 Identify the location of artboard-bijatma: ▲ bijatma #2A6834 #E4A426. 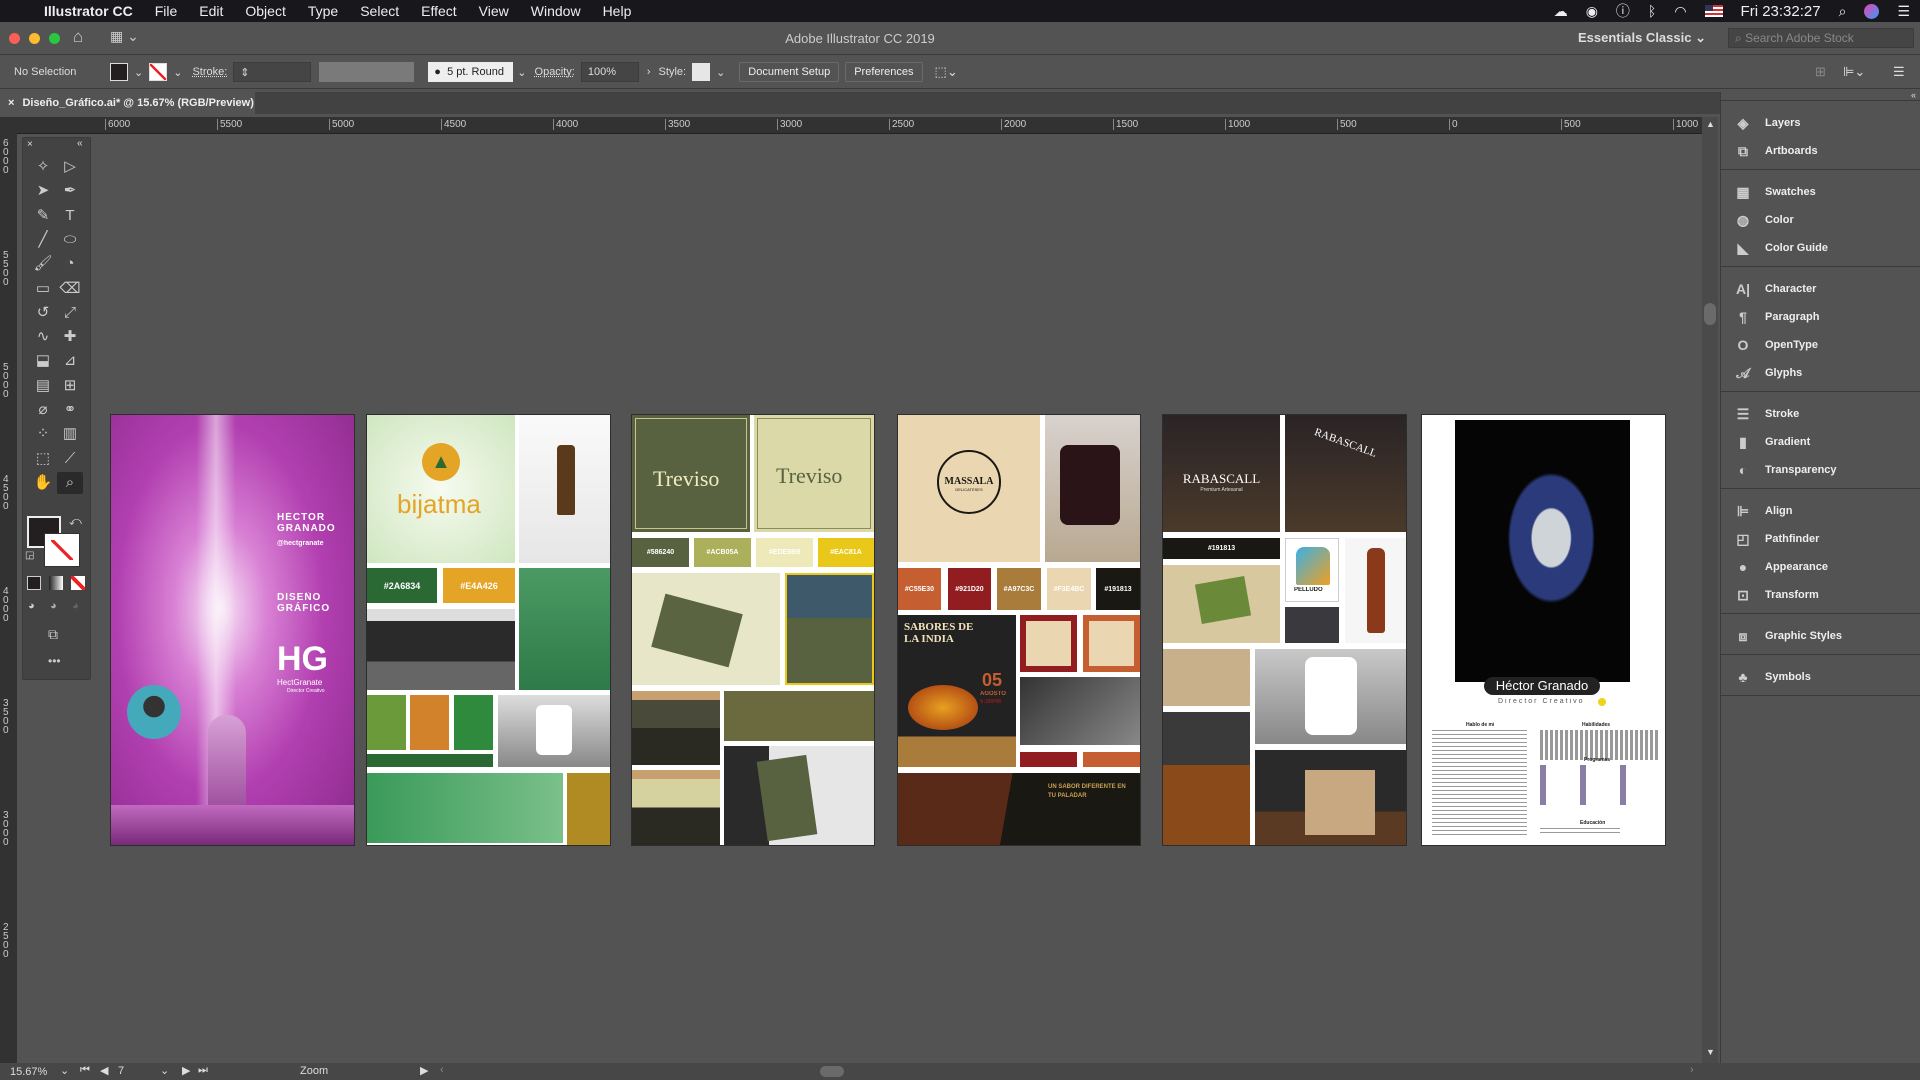
(488, 630).